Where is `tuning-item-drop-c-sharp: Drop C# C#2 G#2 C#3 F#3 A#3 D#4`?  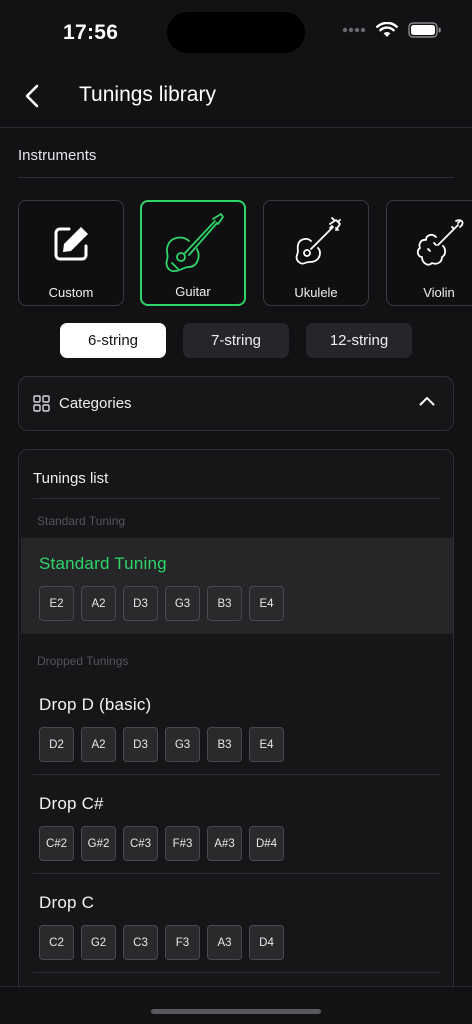
tuning-item-drop-c-sharp: Drop C# C#2 G#2 C#3 F#3 A#3 D#4 is located at coordinates (237, 826).